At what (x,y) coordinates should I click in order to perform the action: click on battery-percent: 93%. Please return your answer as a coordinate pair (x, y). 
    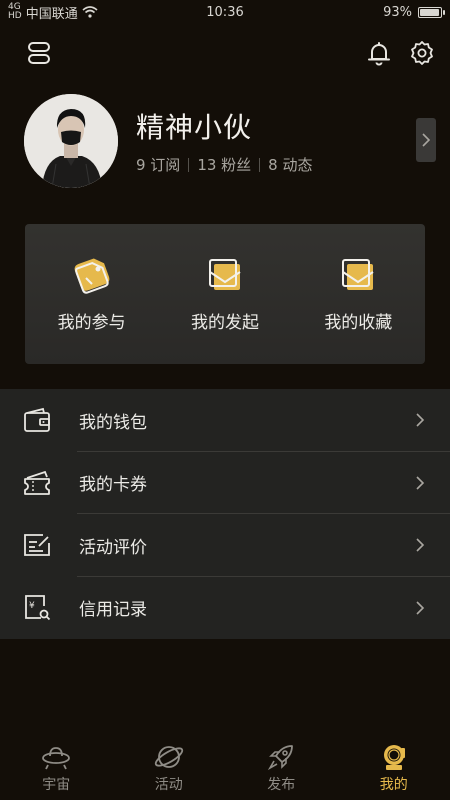
    Looking at the image, I should click on (397, 12).